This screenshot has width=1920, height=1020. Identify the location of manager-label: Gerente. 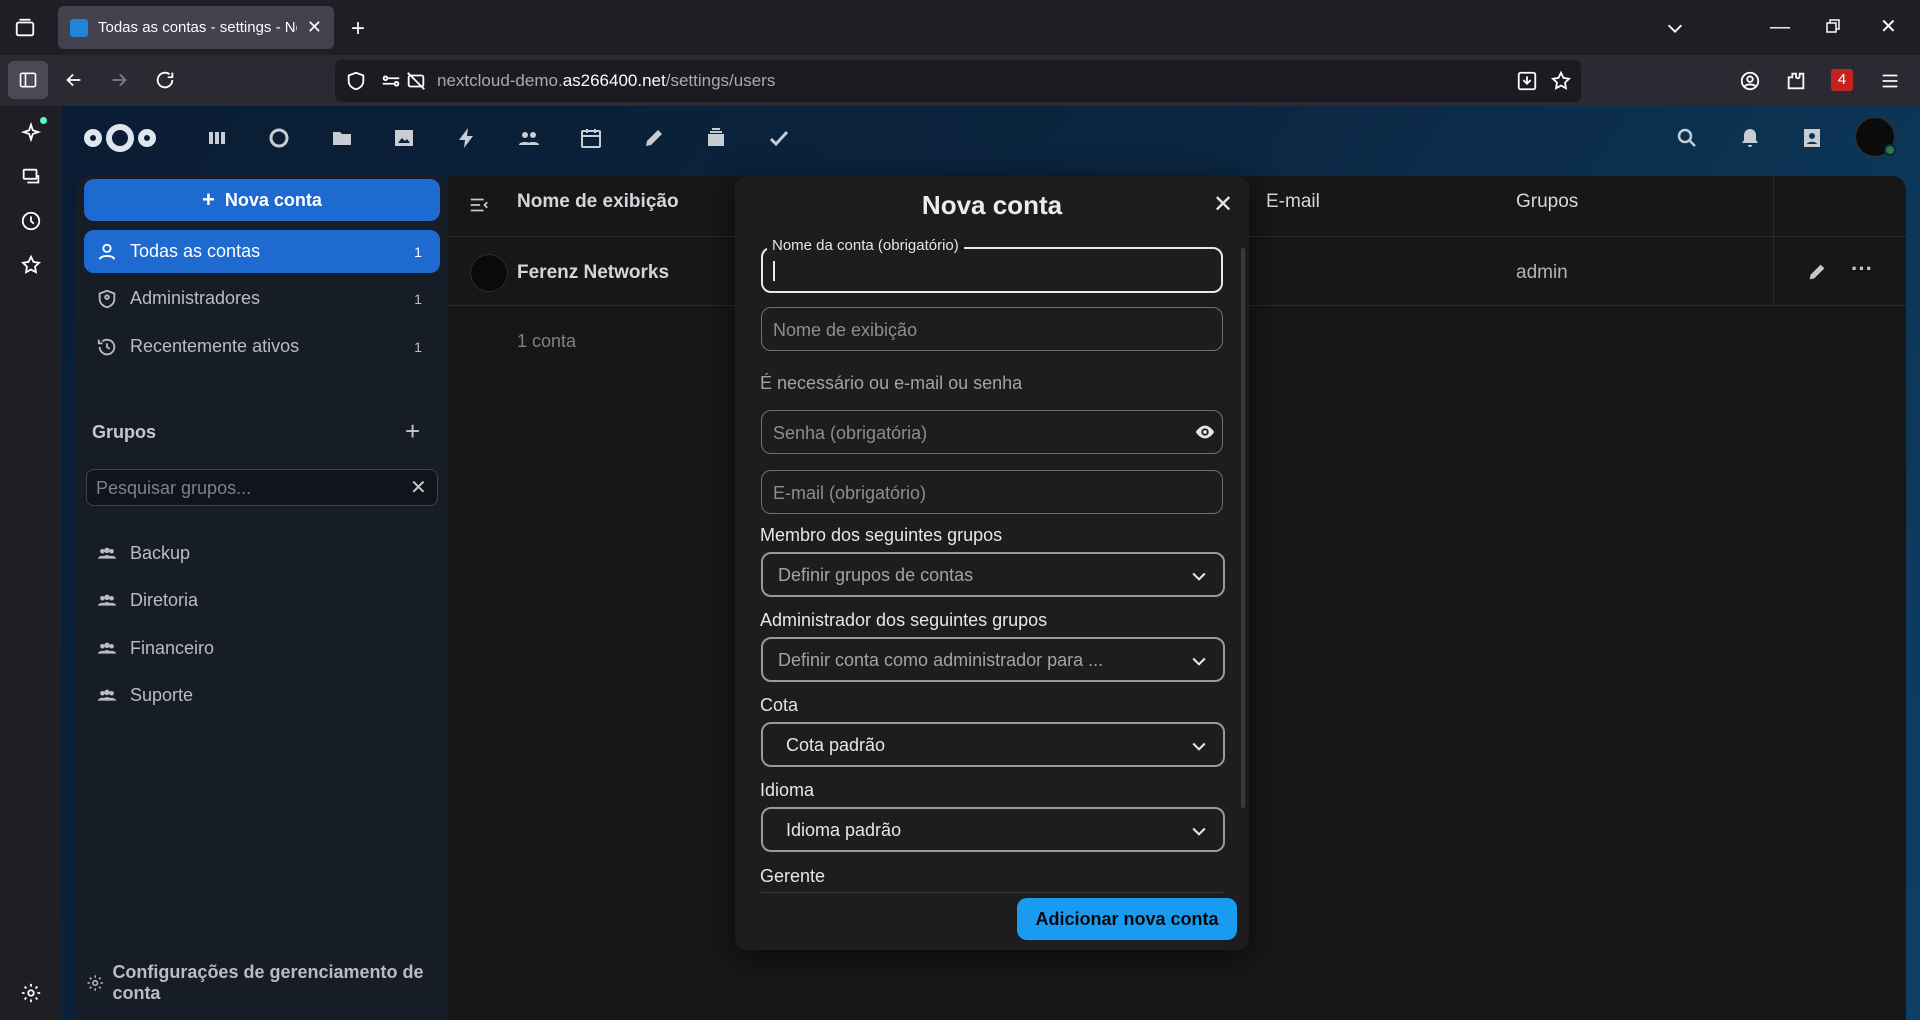
(793, 876).